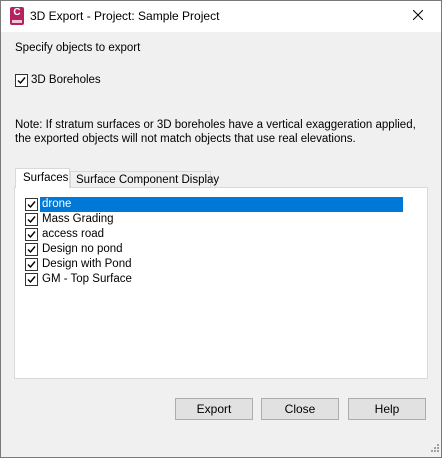 This screenshot has width=442, height=458. Describe the element at coordinates (214, 279) in the screenshot. I see `list-item-gm-top-surface: GM - Top Surface` at that location.